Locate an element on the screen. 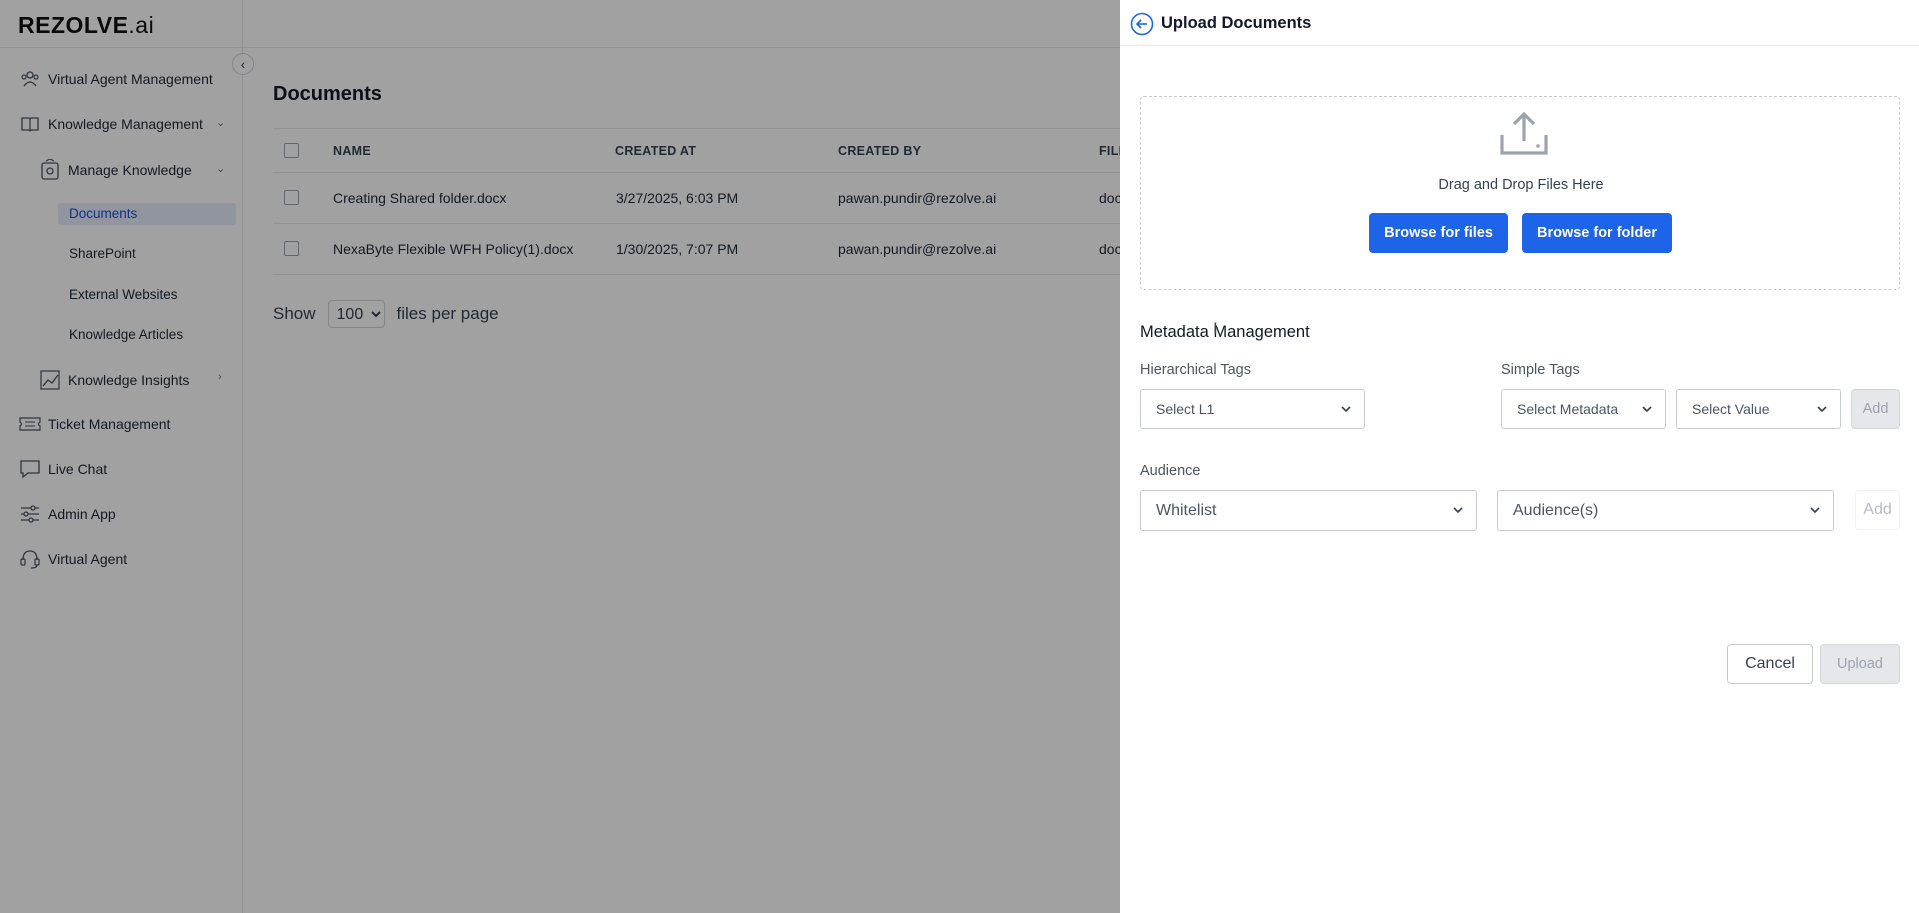 The image size is (1919, 913). browse-files-button: Browse for files is located at coordinates (1438, 233).